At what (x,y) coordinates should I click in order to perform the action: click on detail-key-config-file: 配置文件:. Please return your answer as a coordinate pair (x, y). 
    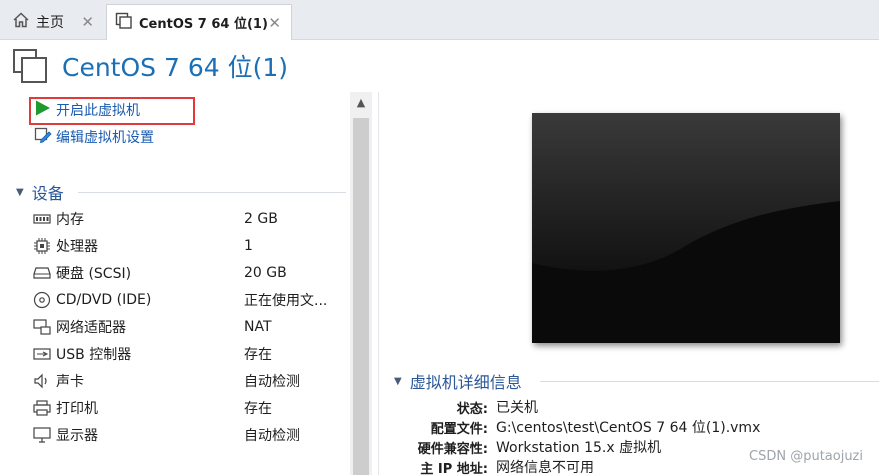
    Looking at the image, I should click on (459, 429).